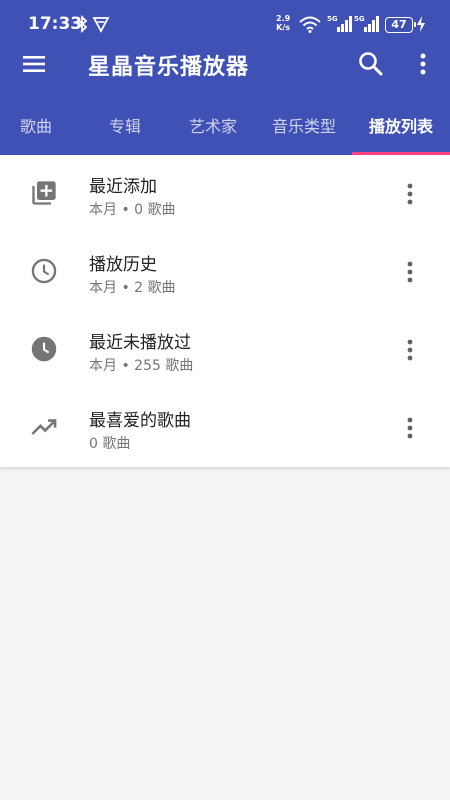 This screenshot has height=800, width=450. Describe the element at coordinates (371, 64) in the screenshot. I see `search-icon` at that location.